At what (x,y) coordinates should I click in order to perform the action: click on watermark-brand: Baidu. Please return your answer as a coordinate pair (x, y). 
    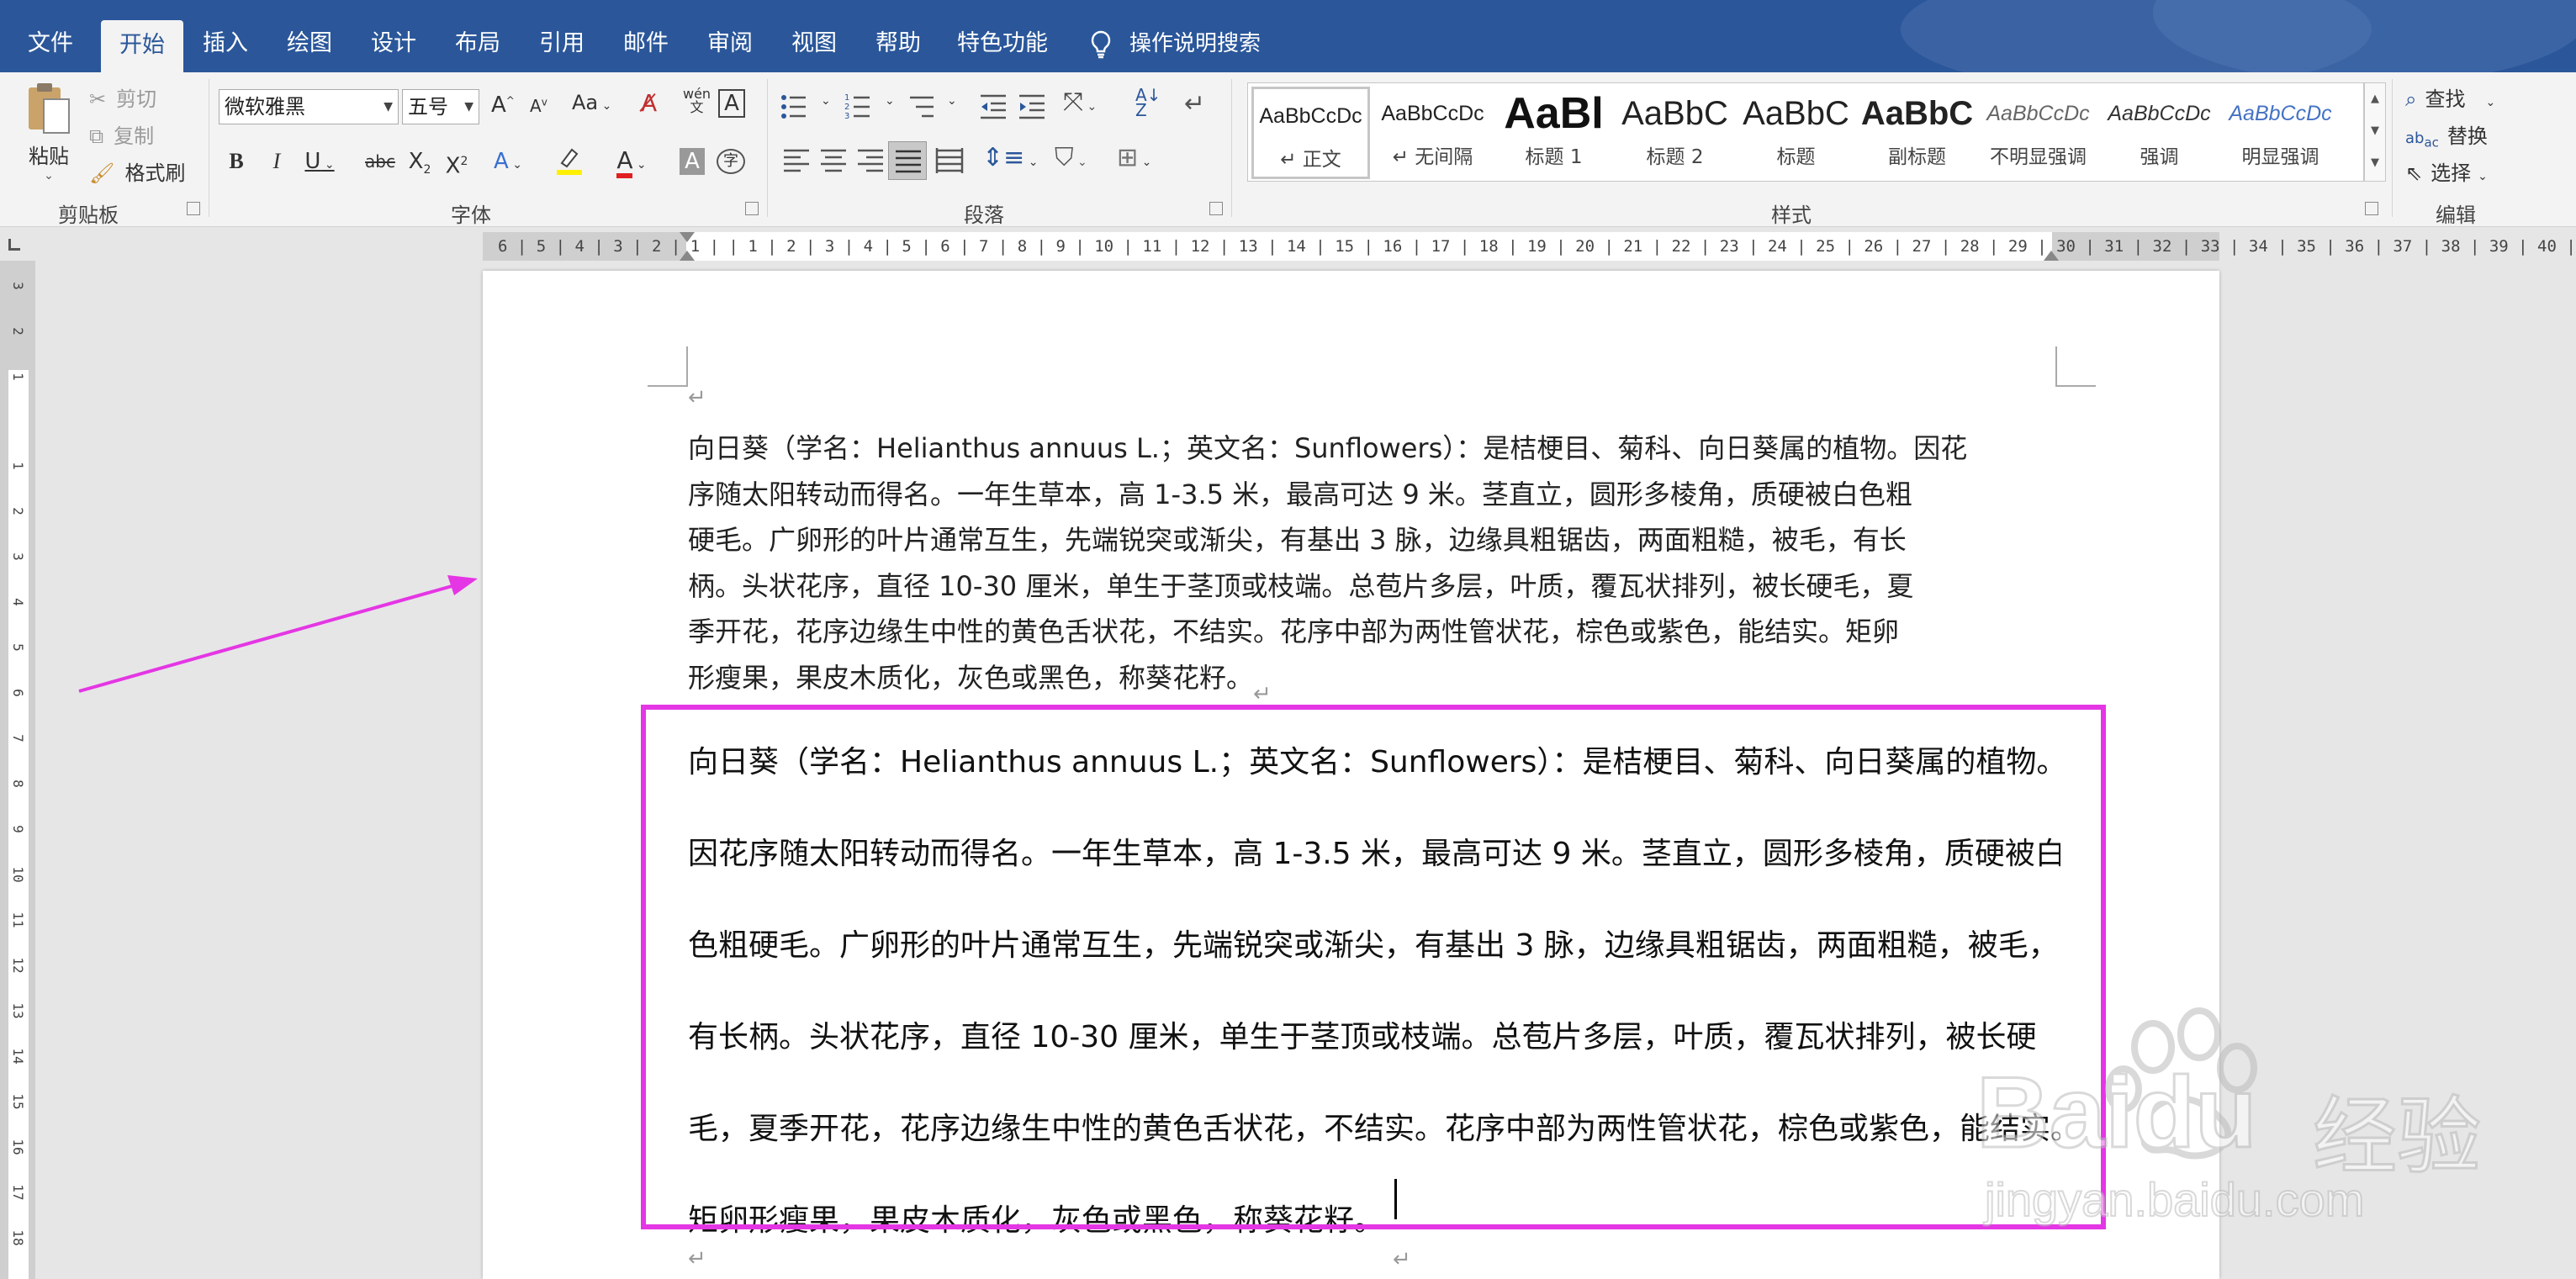
    Looking at the image, I should click on (2116, 1113).